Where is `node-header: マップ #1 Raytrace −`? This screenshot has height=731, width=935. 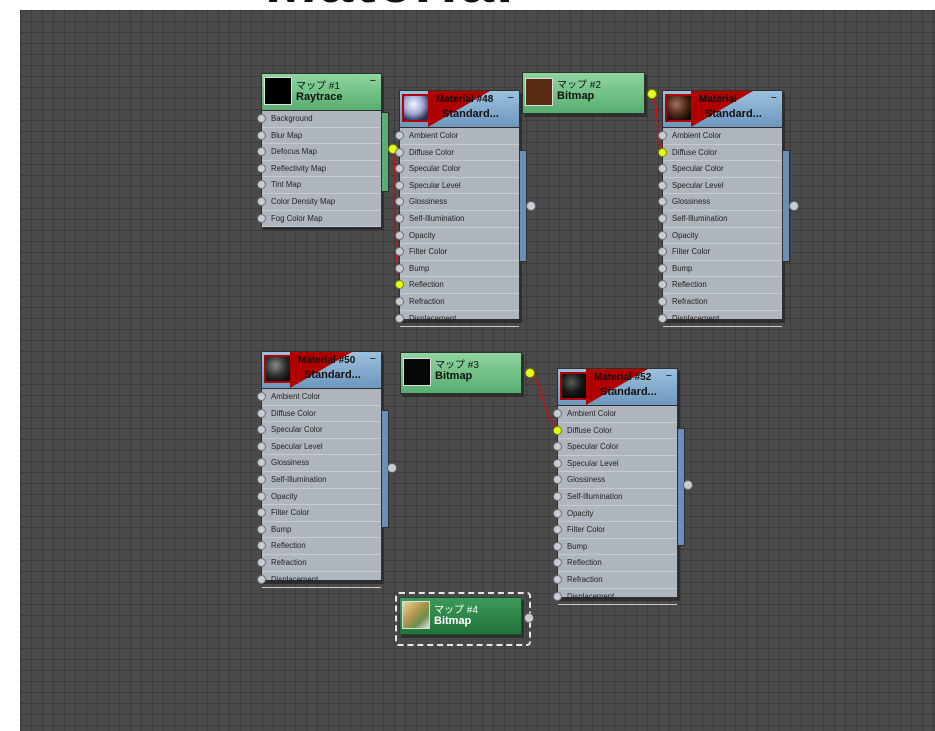 node-header: マップ #1 Raytrace − is located at coordinates (321, 92).